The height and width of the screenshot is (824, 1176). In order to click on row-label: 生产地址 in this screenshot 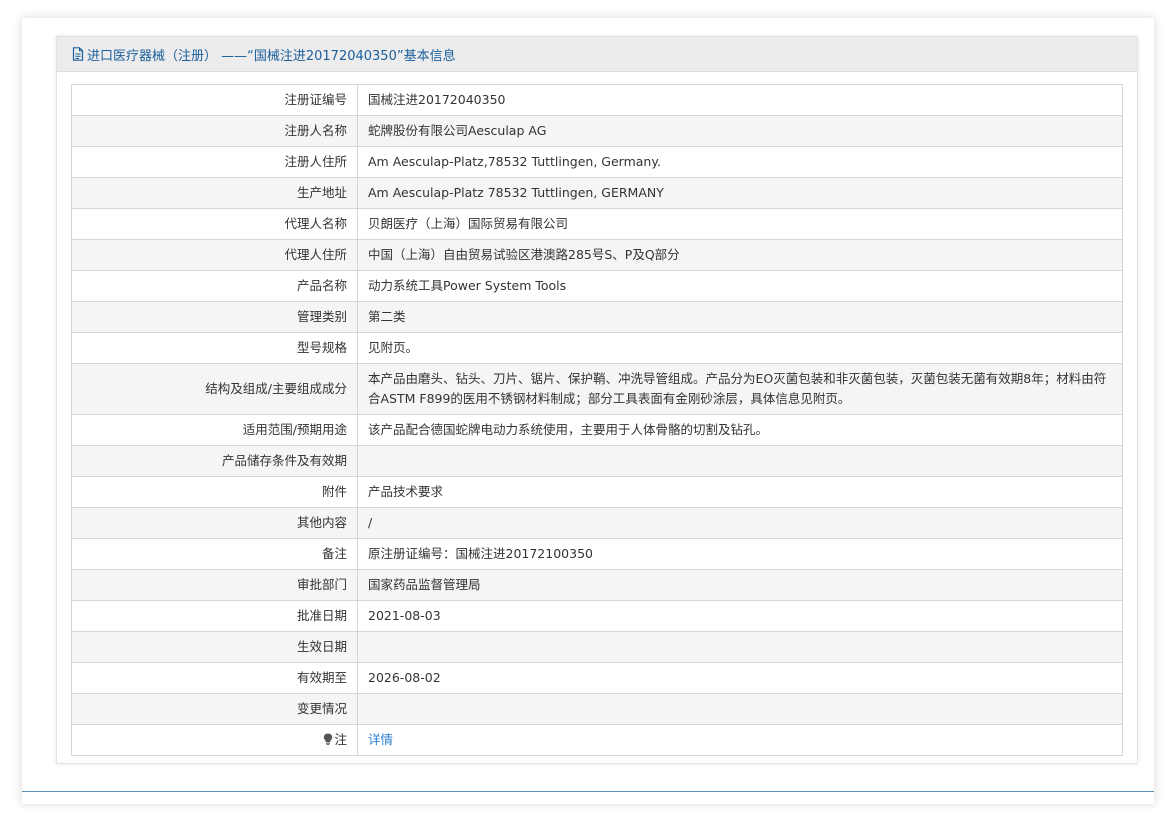, I will do `click(214, 193)`.